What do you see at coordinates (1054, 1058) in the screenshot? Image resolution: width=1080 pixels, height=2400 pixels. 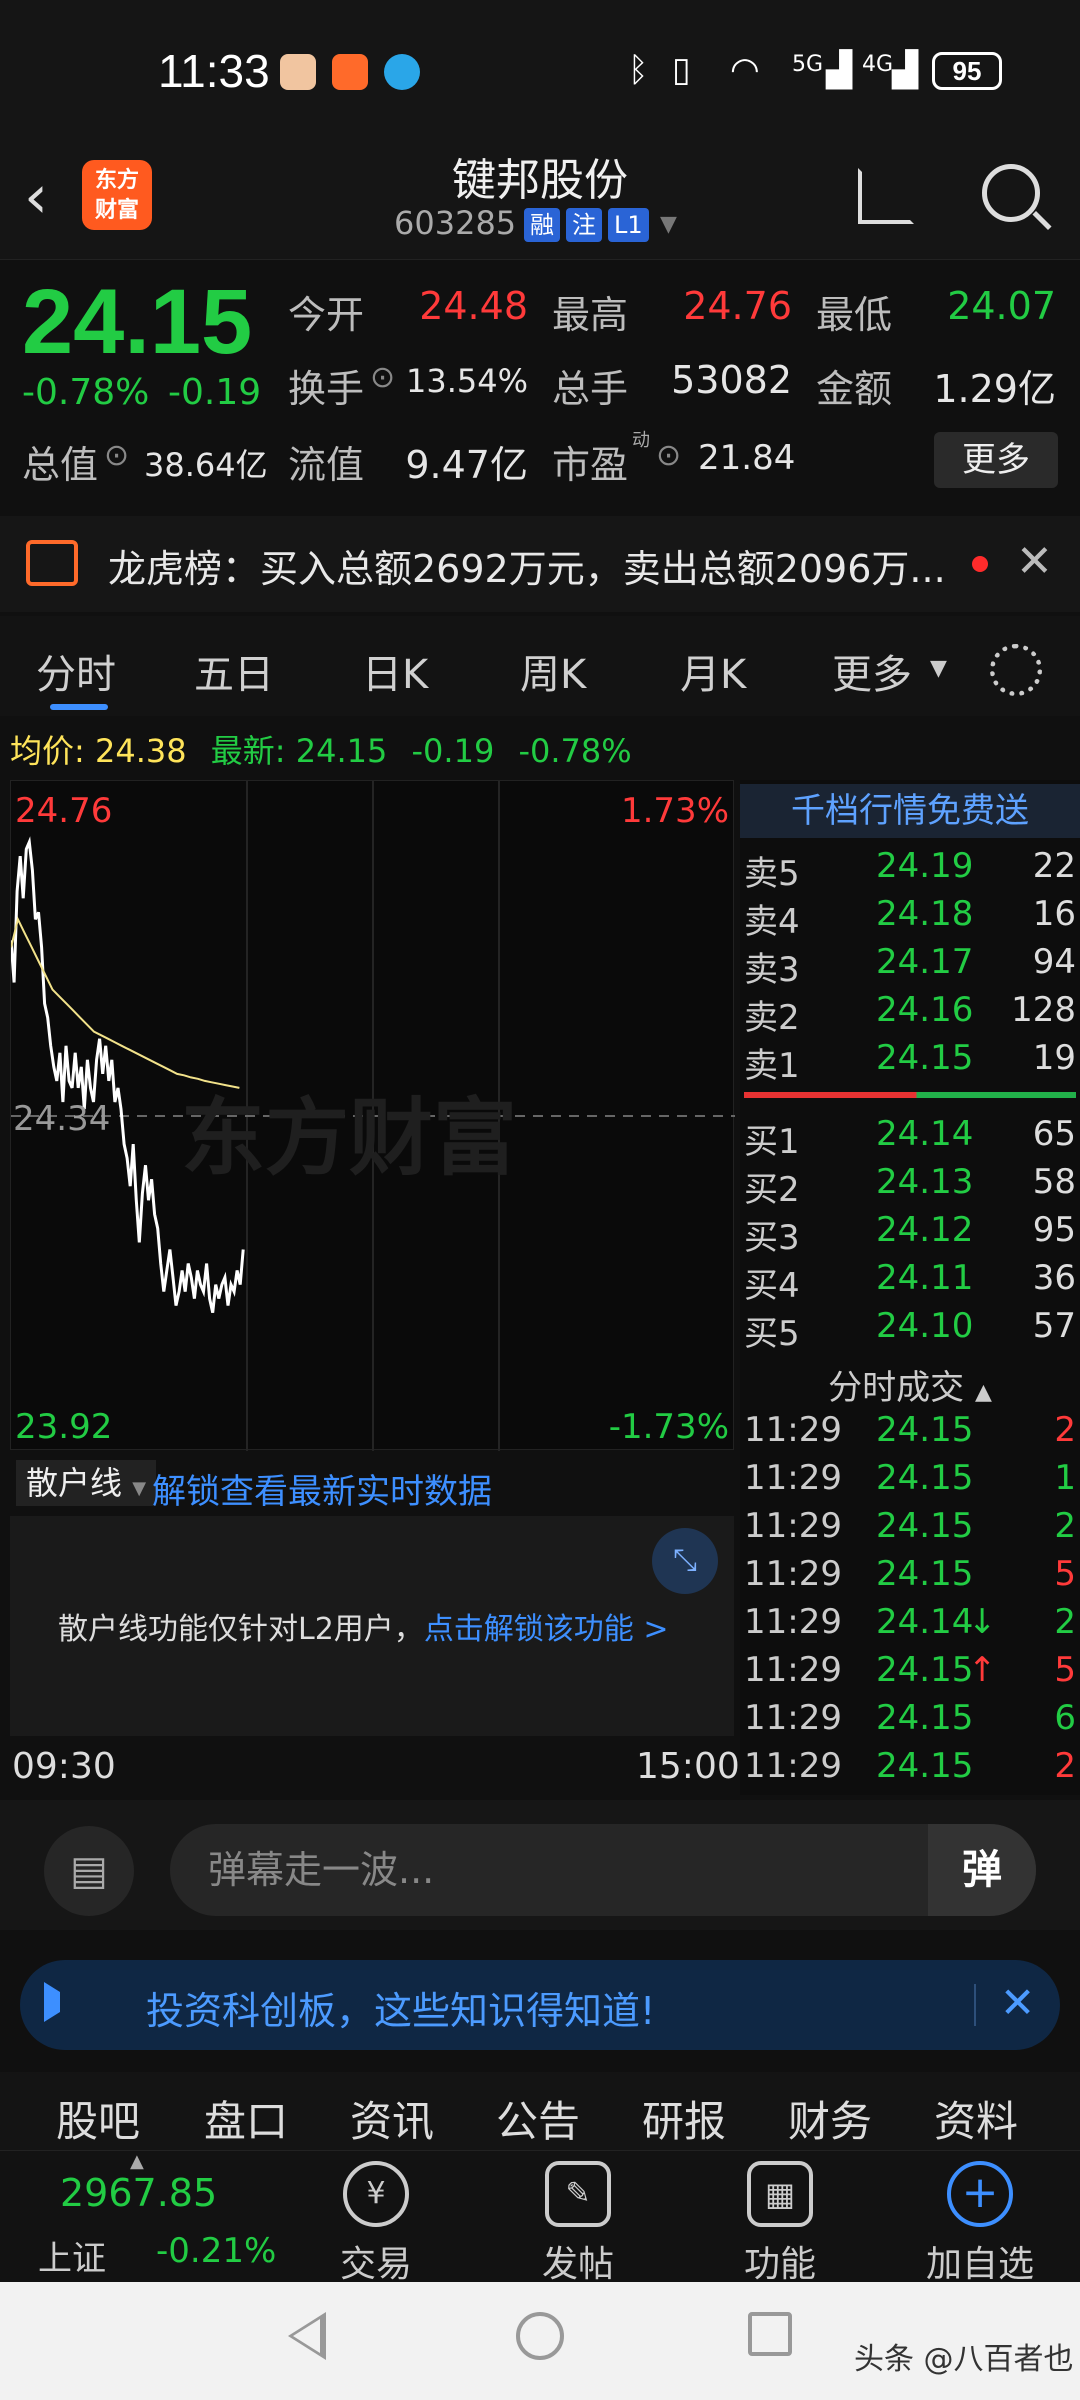 I see `ask-volume: 19` at bounding box center [1054, 1058].